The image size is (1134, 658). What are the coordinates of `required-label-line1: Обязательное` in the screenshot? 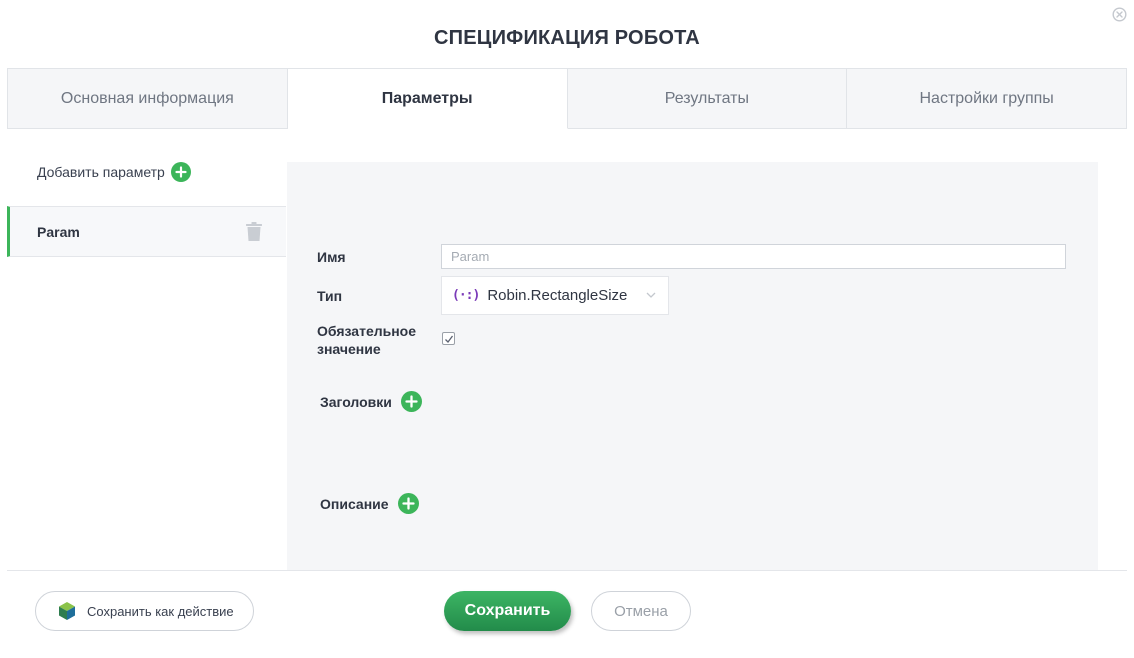 It's located at (367, 331).